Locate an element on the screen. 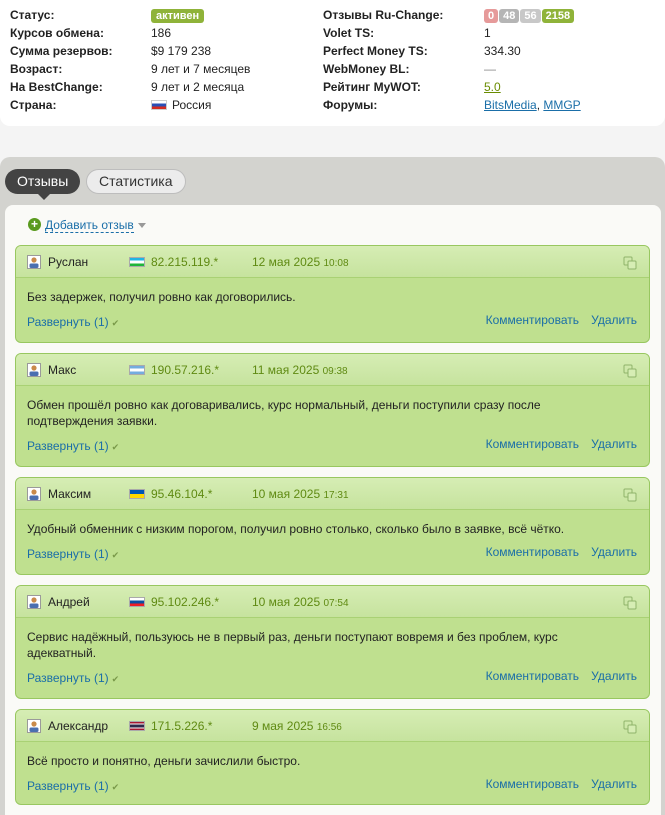 This screenshot has width=665, height=815. active-tab-pointer is located at coordinates (44, 197).